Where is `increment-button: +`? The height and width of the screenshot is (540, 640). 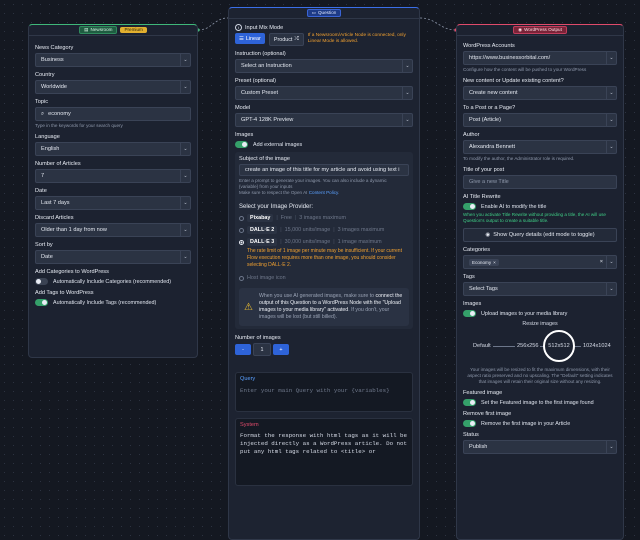 increment-button: + is located at coordinates (281, 349).